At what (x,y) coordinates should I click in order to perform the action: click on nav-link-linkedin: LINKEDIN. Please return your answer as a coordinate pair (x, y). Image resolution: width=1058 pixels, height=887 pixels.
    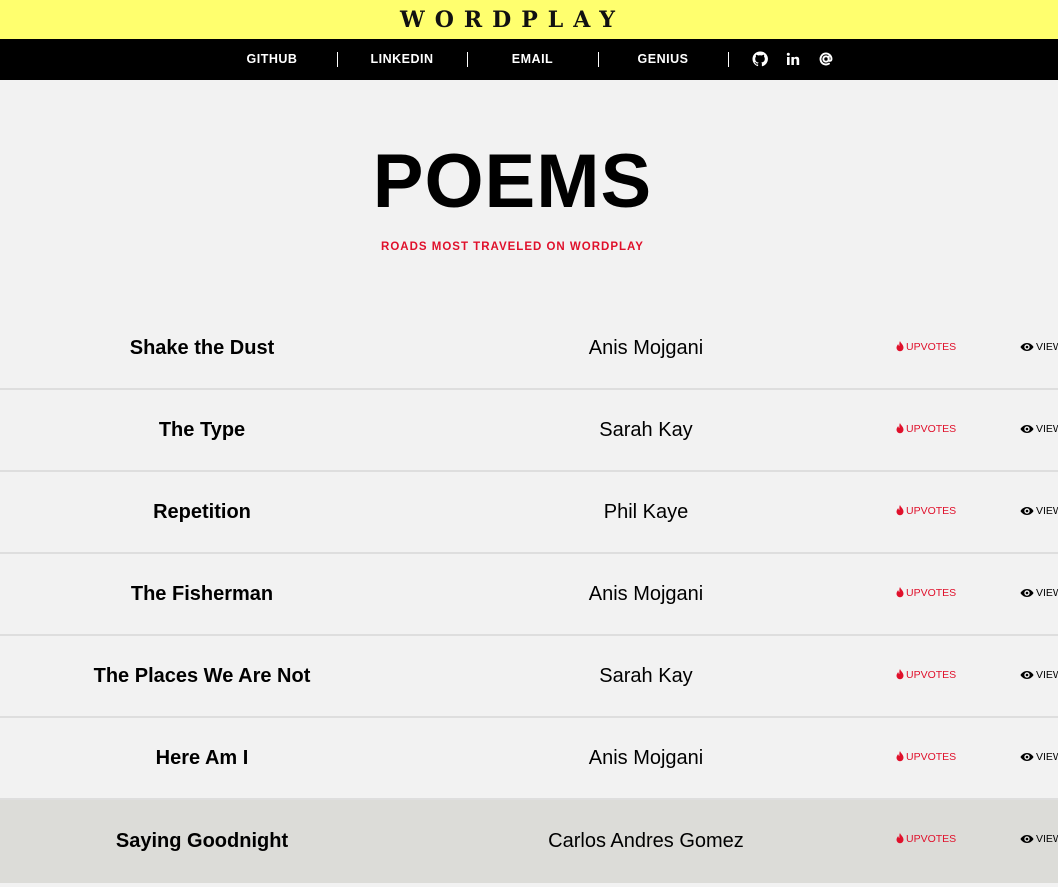
    Looking at the image, I should click on (402, 59).